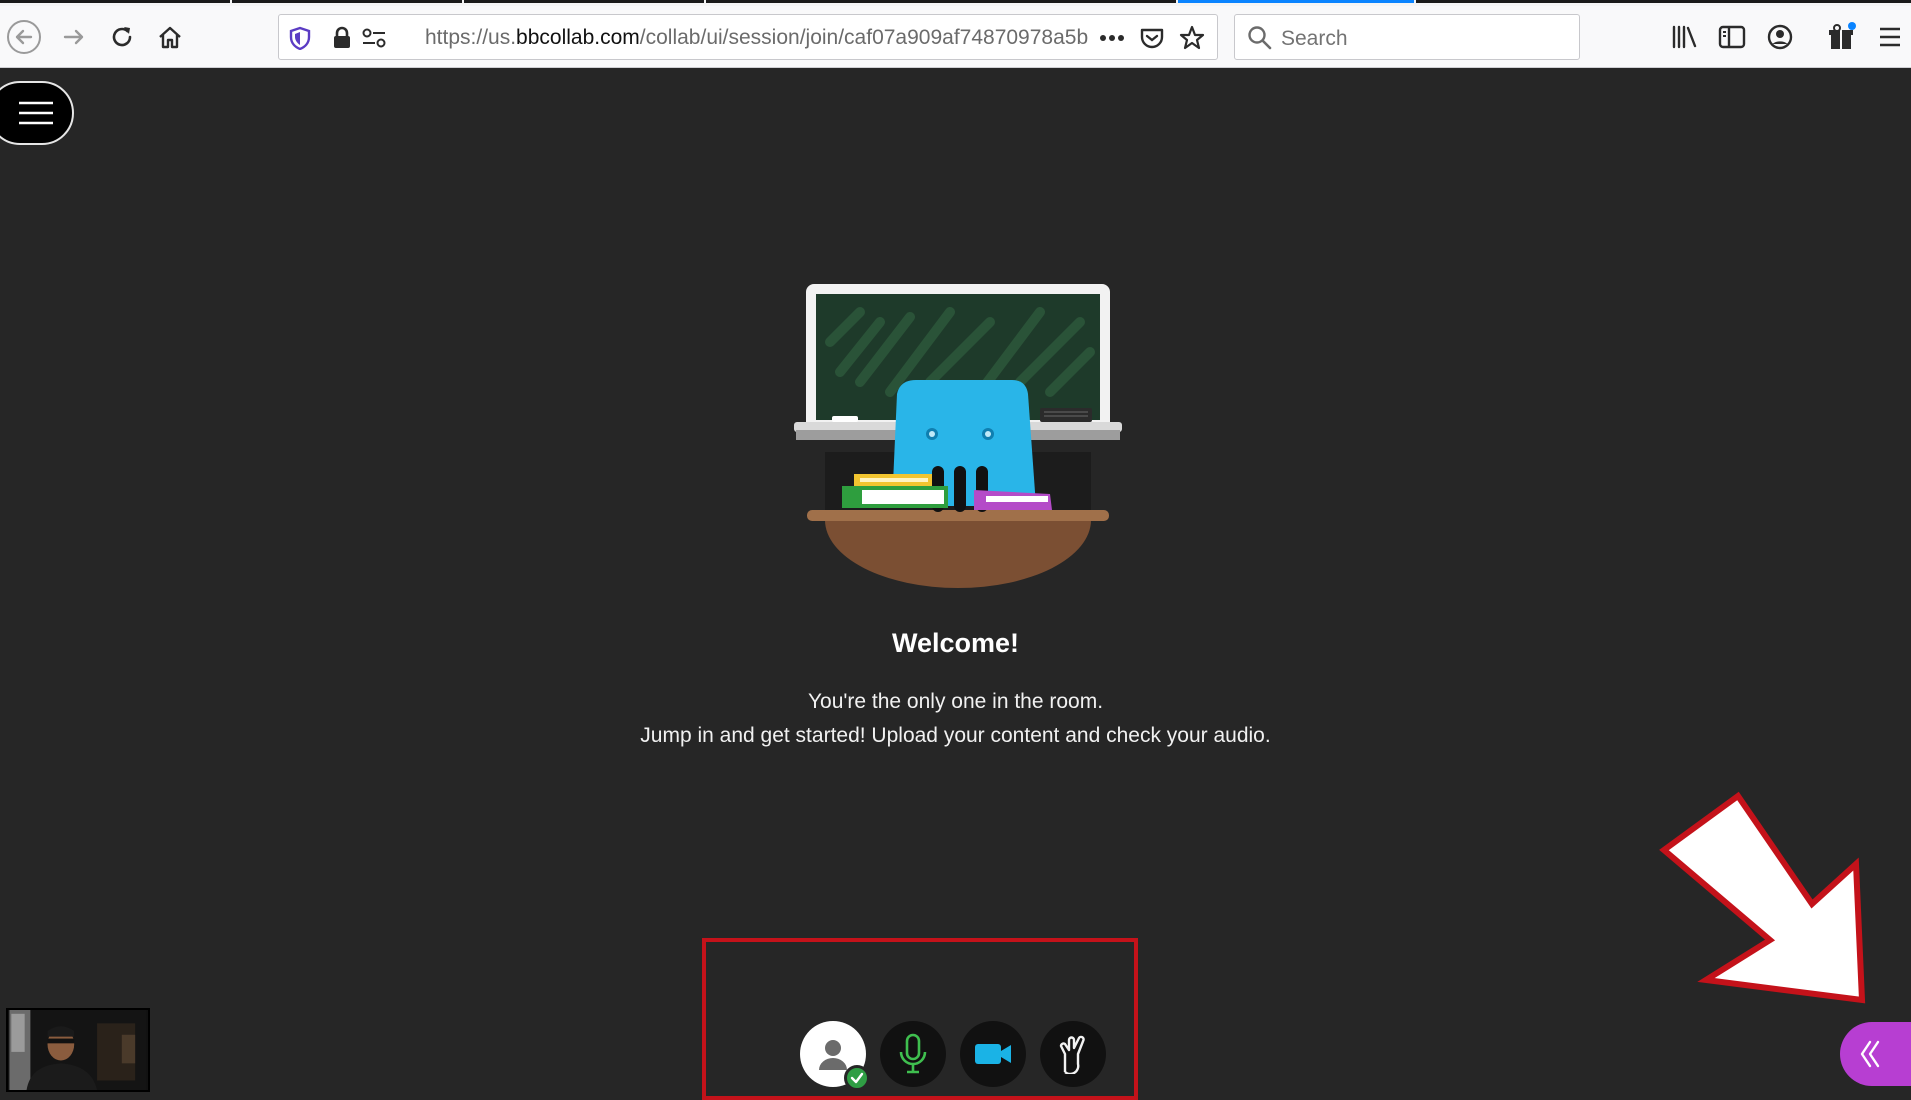 The image size is (1911, 1100). I want to click on tab-active-edge, so click(1296, 1).